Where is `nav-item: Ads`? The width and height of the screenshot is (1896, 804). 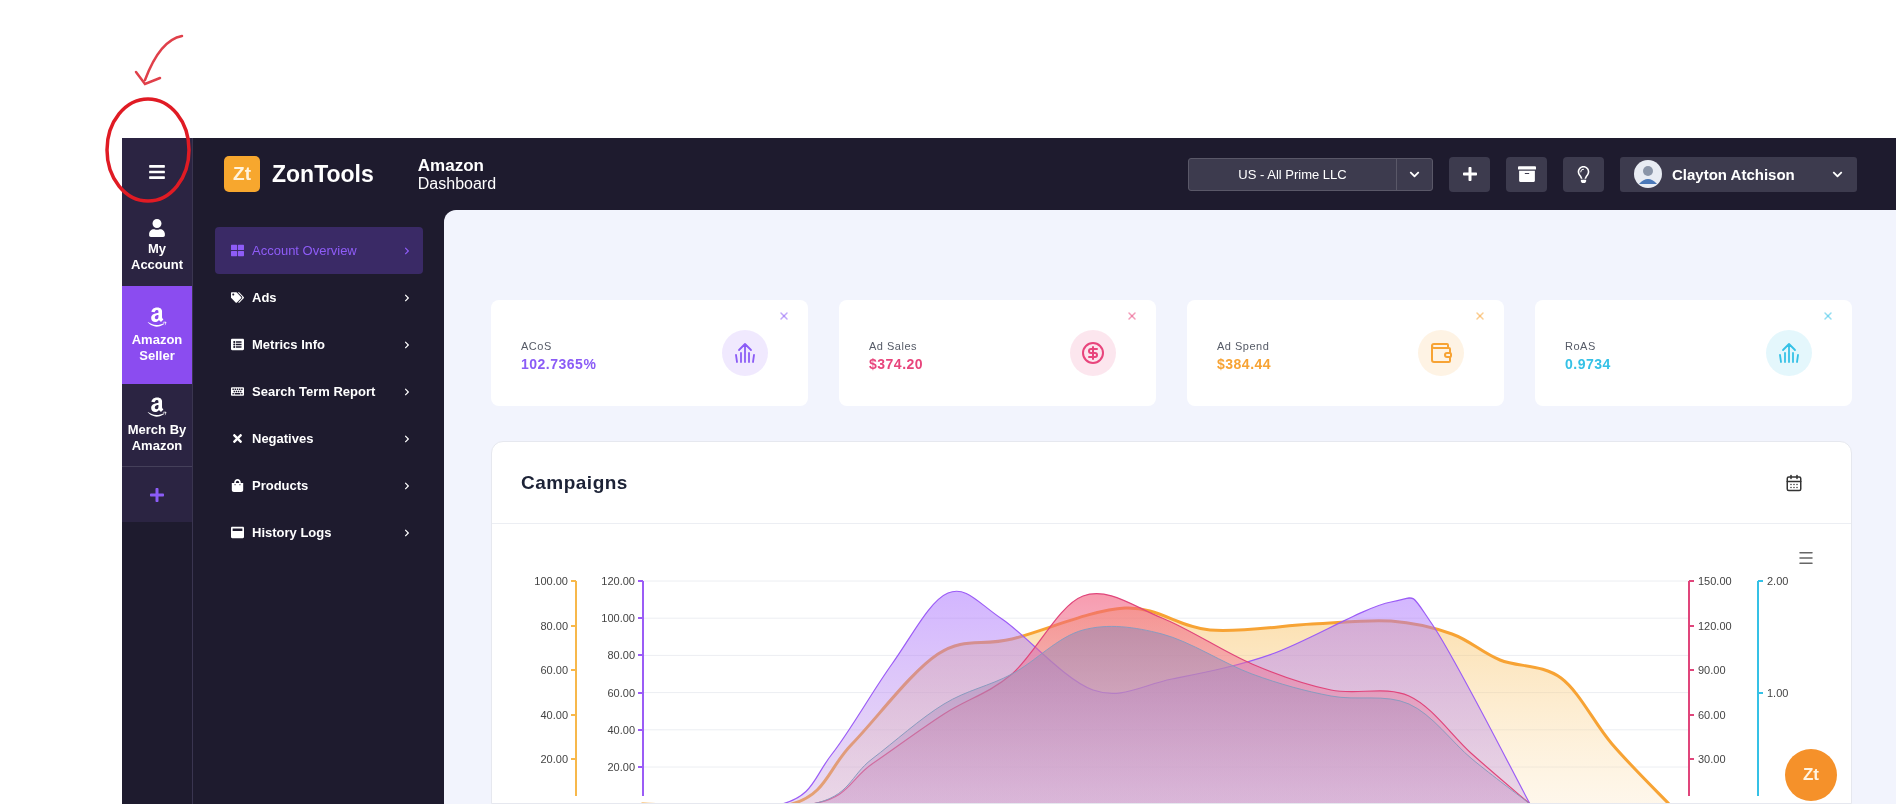
nav-item: Ads is located at coordinates (319, 297).